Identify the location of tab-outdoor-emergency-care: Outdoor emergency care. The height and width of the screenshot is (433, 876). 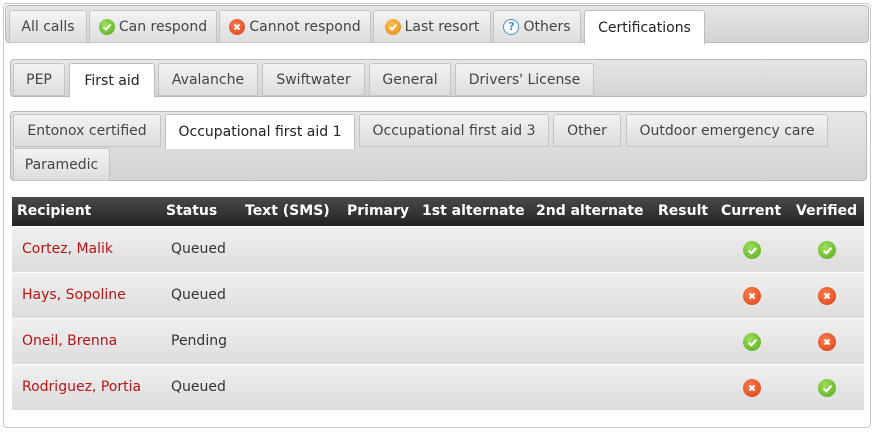
(727, 130).